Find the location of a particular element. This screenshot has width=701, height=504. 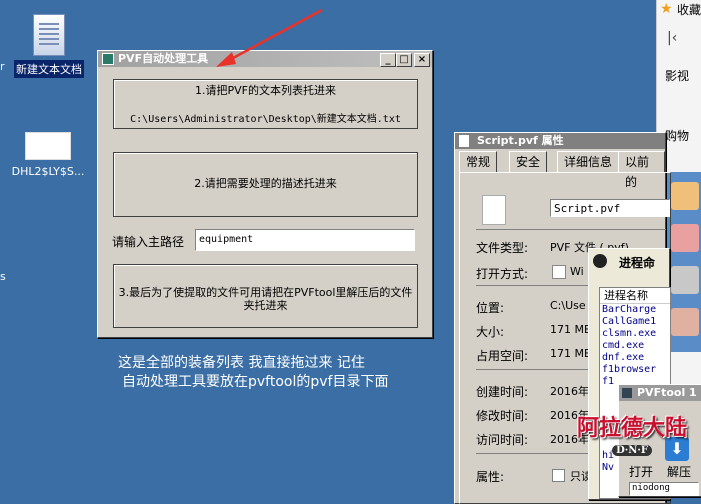

filename-field: Script.pvf is located at coordinates (610, 208).